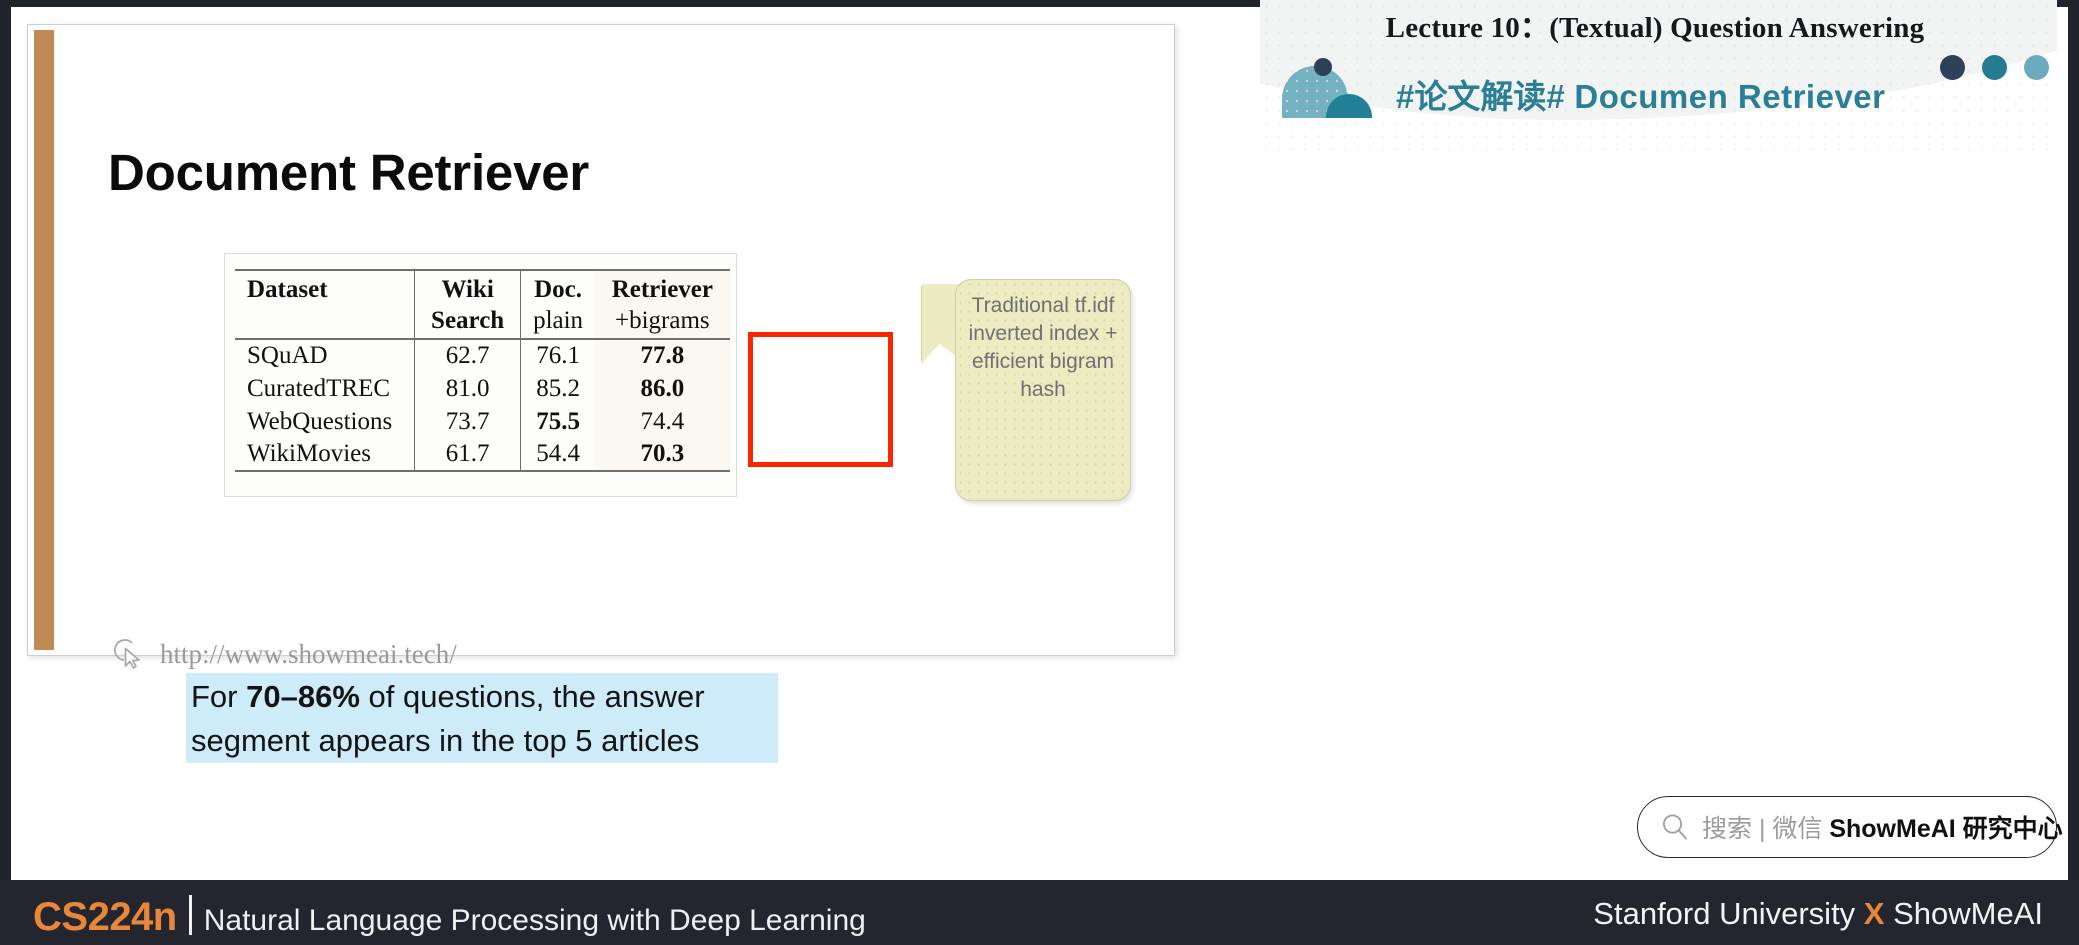 This screenshot has height=945, width=2079. Describe the element at coordinates (557, 388) in the screenshot. I see `cell-doc-plain: 85.2` at that location.